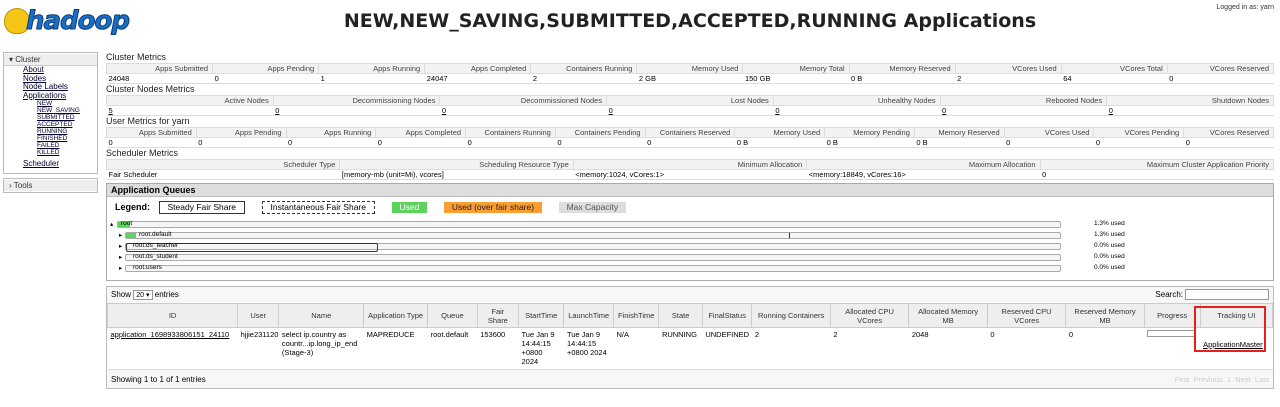  Describe the element at coordinates (318, 207) in the screenshot. I see `legend-instantaneous-fair-share: Instantaneous Fair Share` at that location.